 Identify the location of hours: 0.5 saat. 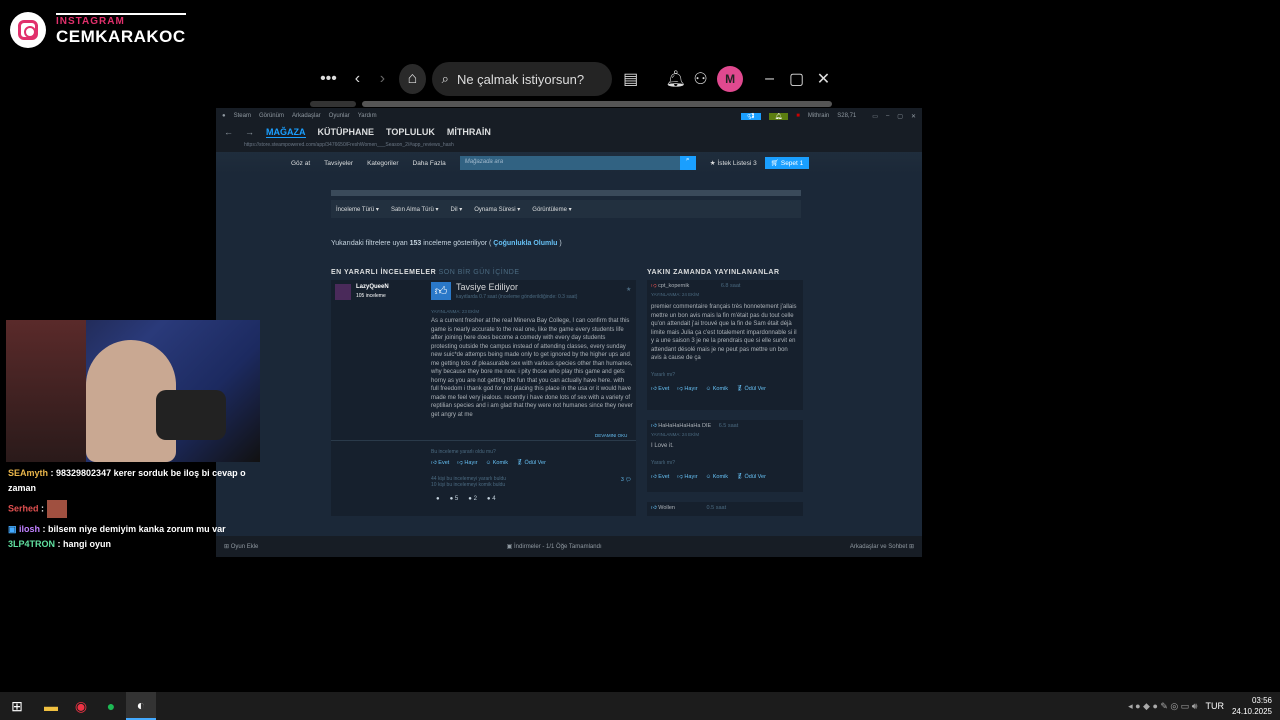
(716, 508).